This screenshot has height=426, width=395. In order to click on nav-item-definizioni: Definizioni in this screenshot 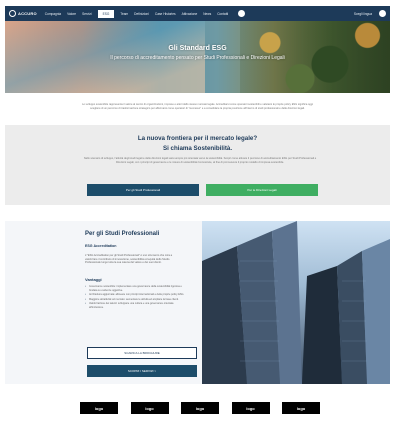, I will do `click(141, 14)`.